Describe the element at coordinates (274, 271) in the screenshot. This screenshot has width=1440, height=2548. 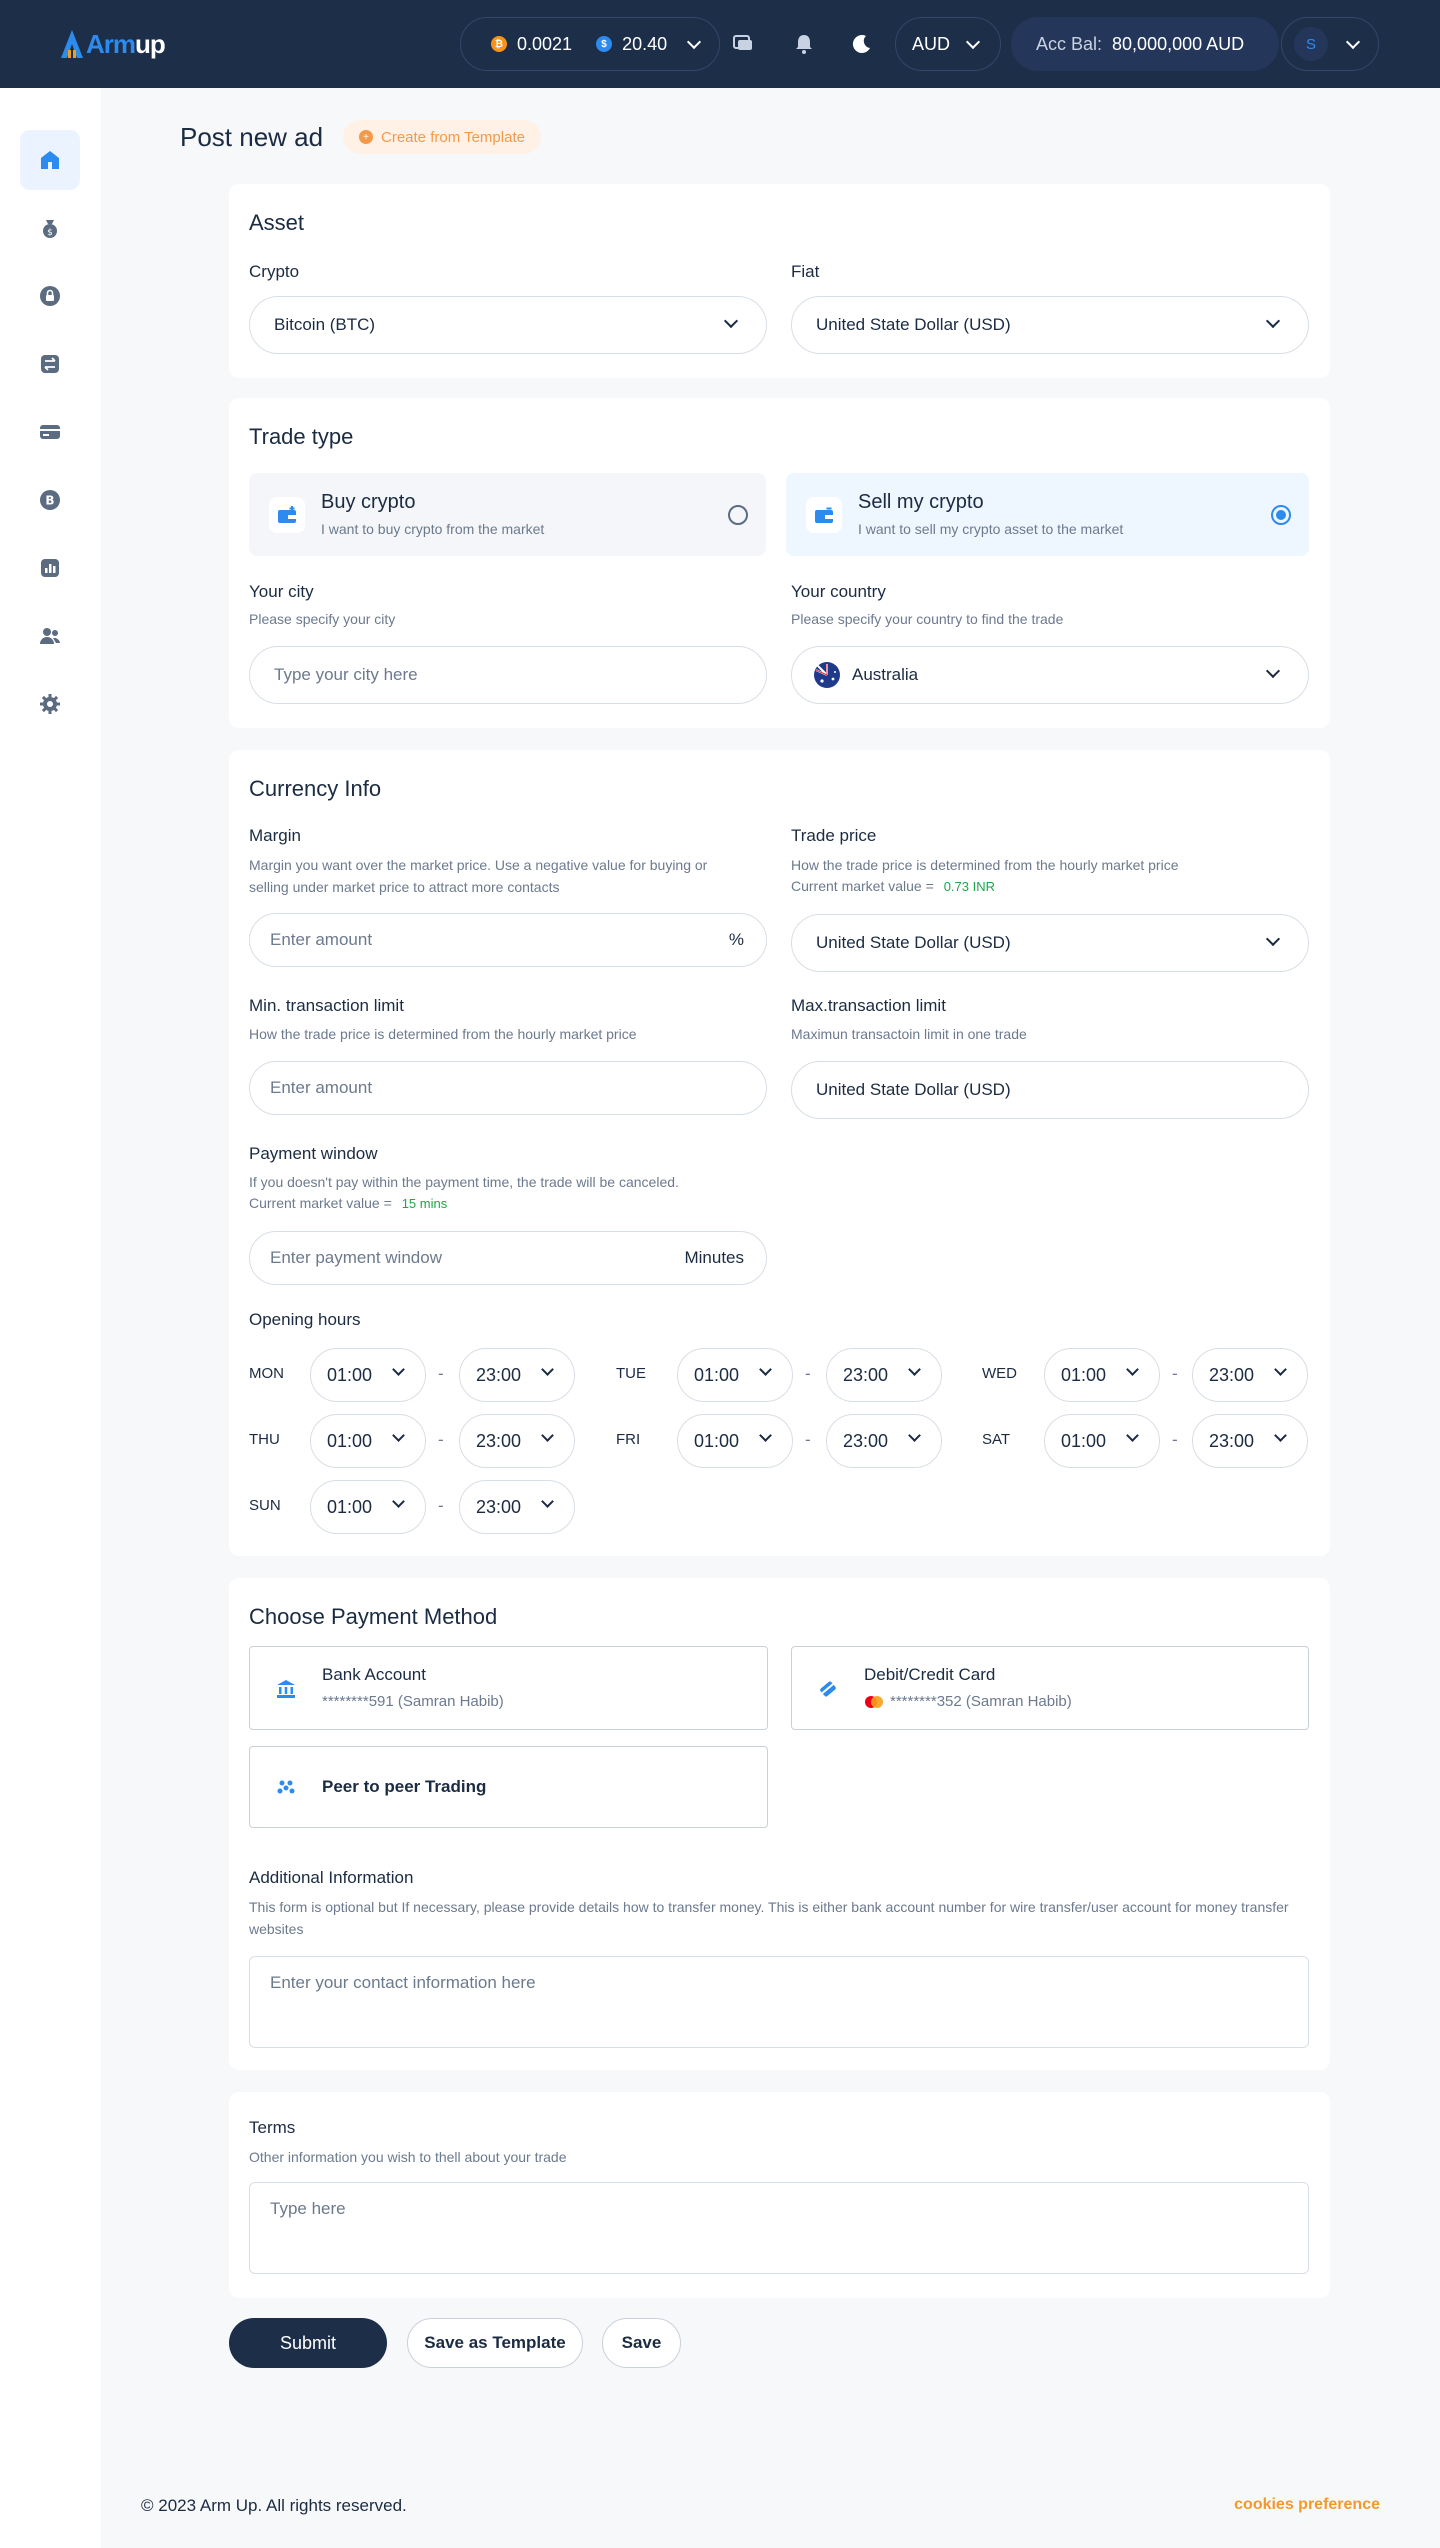
I see `crypto-label: Crypto` at that location.